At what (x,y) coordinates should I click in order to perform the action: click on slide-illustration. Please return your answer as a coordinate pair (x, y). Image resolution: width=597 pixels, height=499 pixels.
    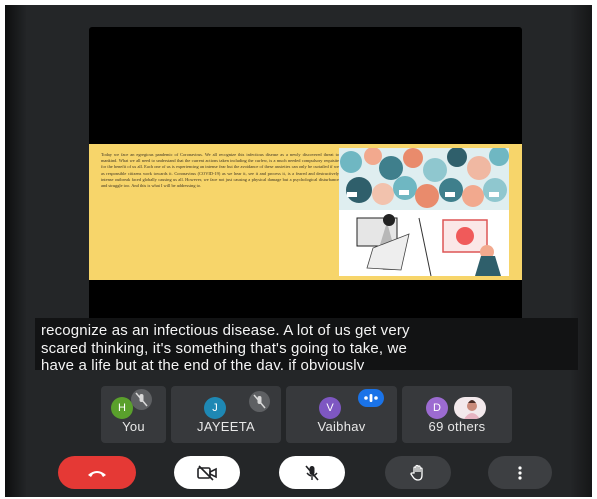
    Looking at the image, I should click on (424, 212).